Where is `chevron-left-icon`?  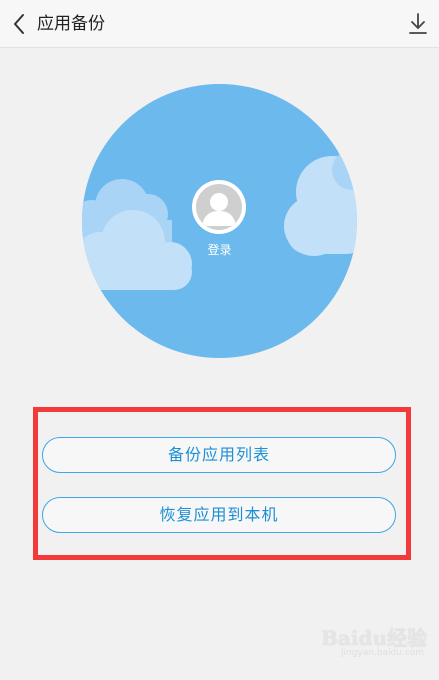 chevron-left-icon is located at coordinates (19, 24).